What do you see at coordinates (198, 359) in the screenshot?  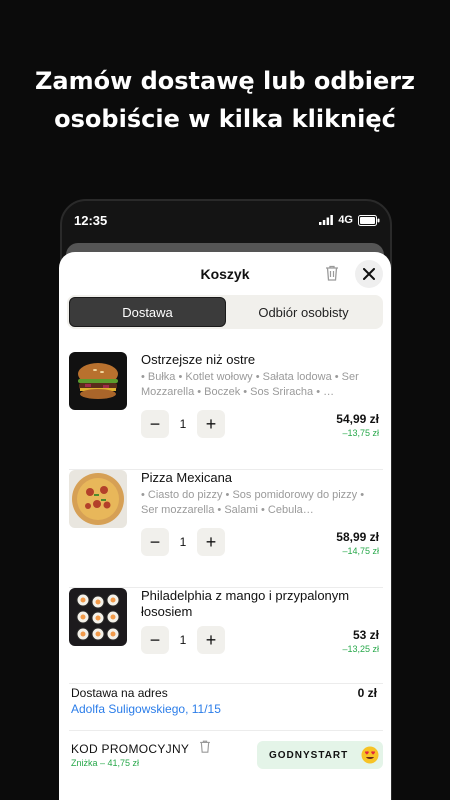 I see `item-name: Ostrzejsze niż ostre` at bounding box center [198, 359].